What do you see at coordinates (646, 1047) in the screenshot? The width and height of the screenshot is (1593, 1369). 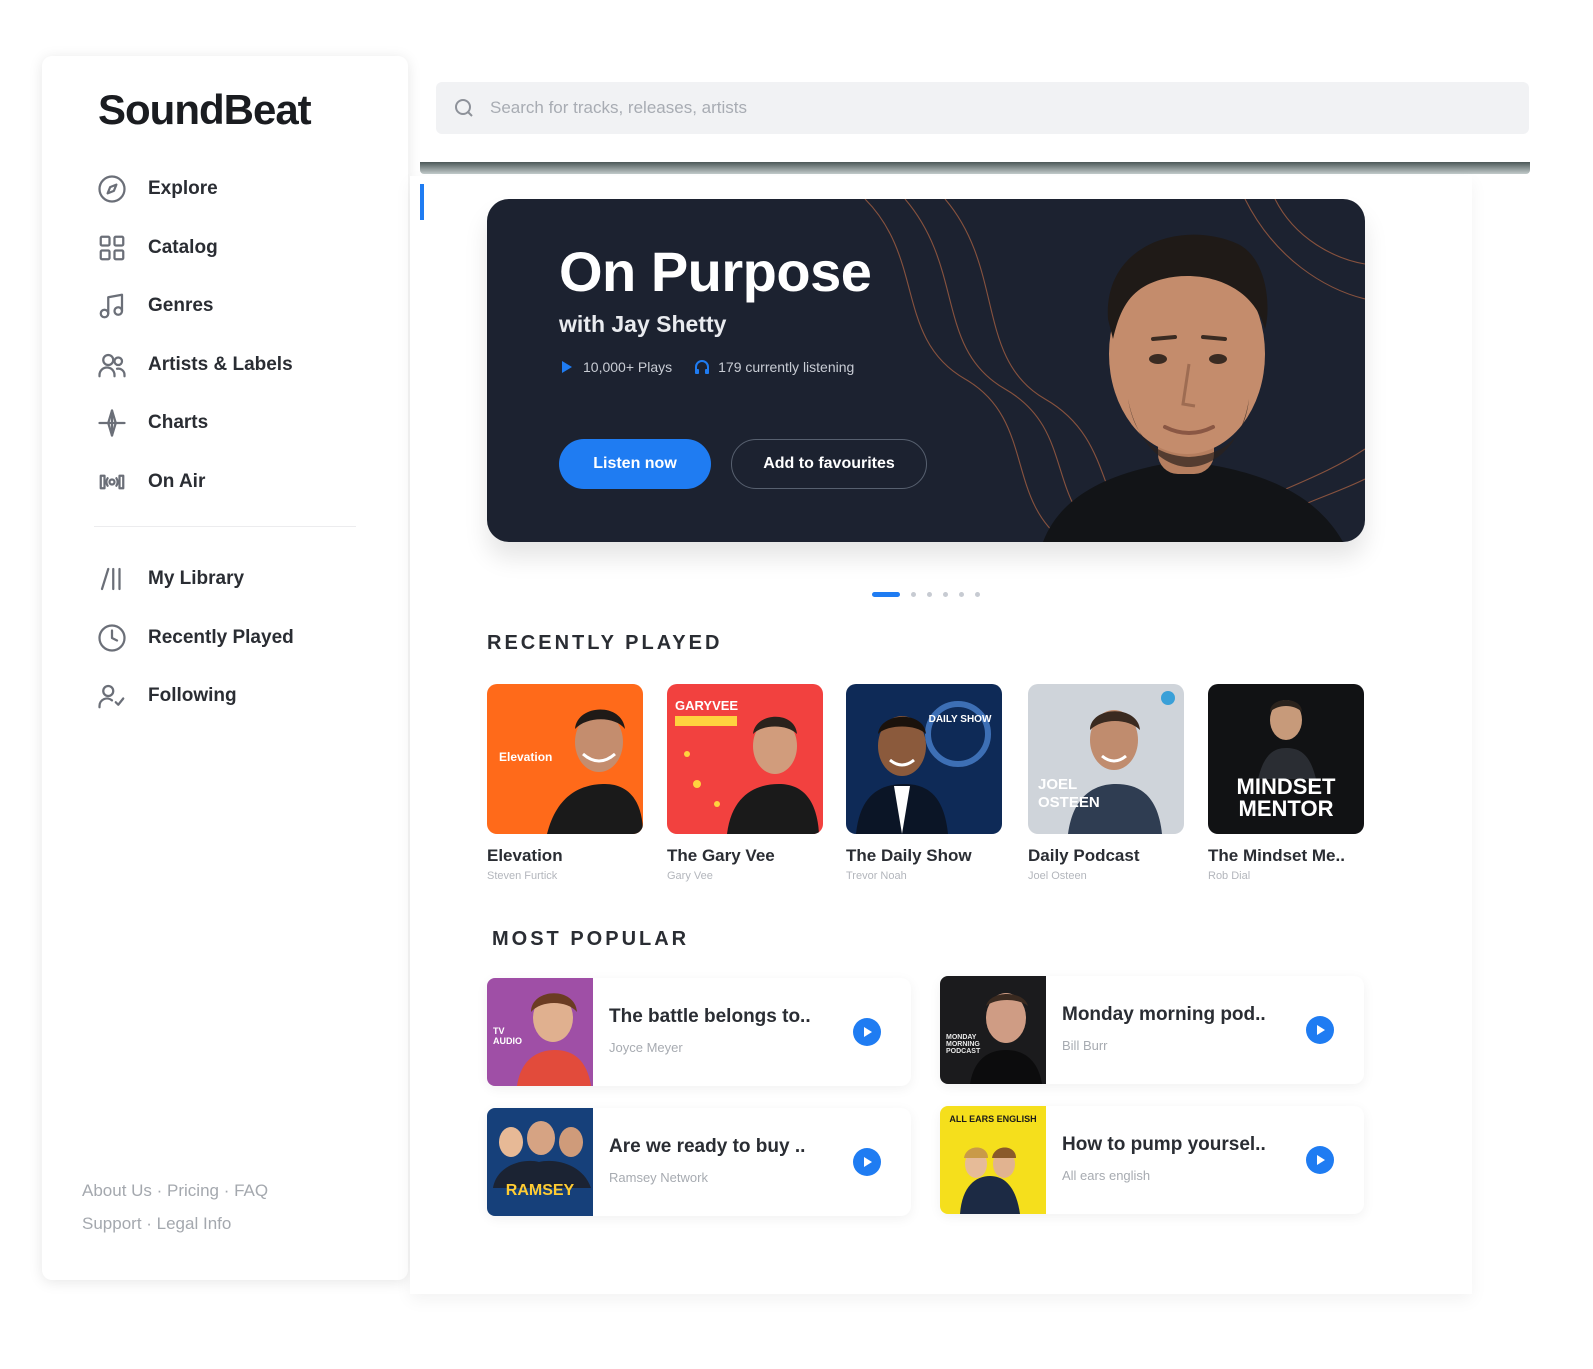 I see `item-author: Joyce Meyer` at bounding box center [646, 1047].